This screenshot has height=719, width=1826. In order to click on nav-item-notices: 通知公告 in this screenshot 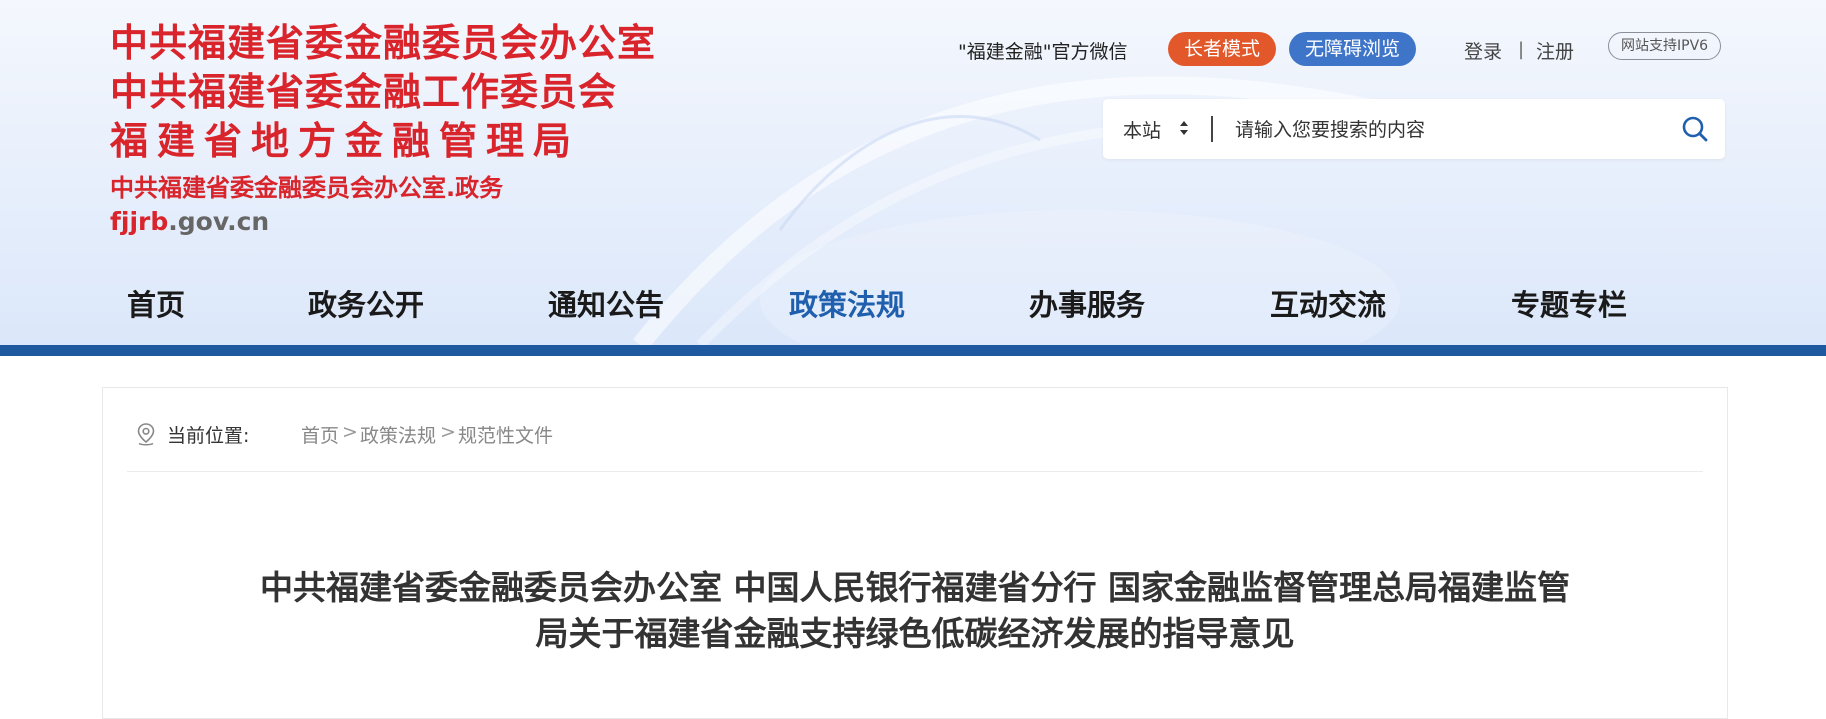, I will do `click(606, 305)`.